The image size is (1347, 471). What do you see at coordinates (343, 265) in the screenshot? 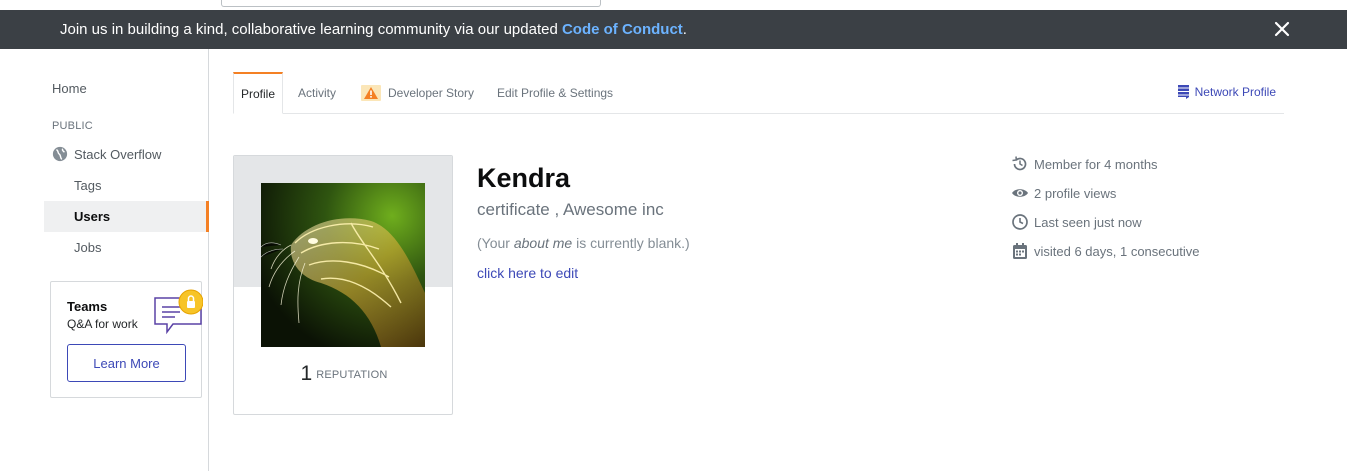
I see `avatar` at bounding box center [343, 265].